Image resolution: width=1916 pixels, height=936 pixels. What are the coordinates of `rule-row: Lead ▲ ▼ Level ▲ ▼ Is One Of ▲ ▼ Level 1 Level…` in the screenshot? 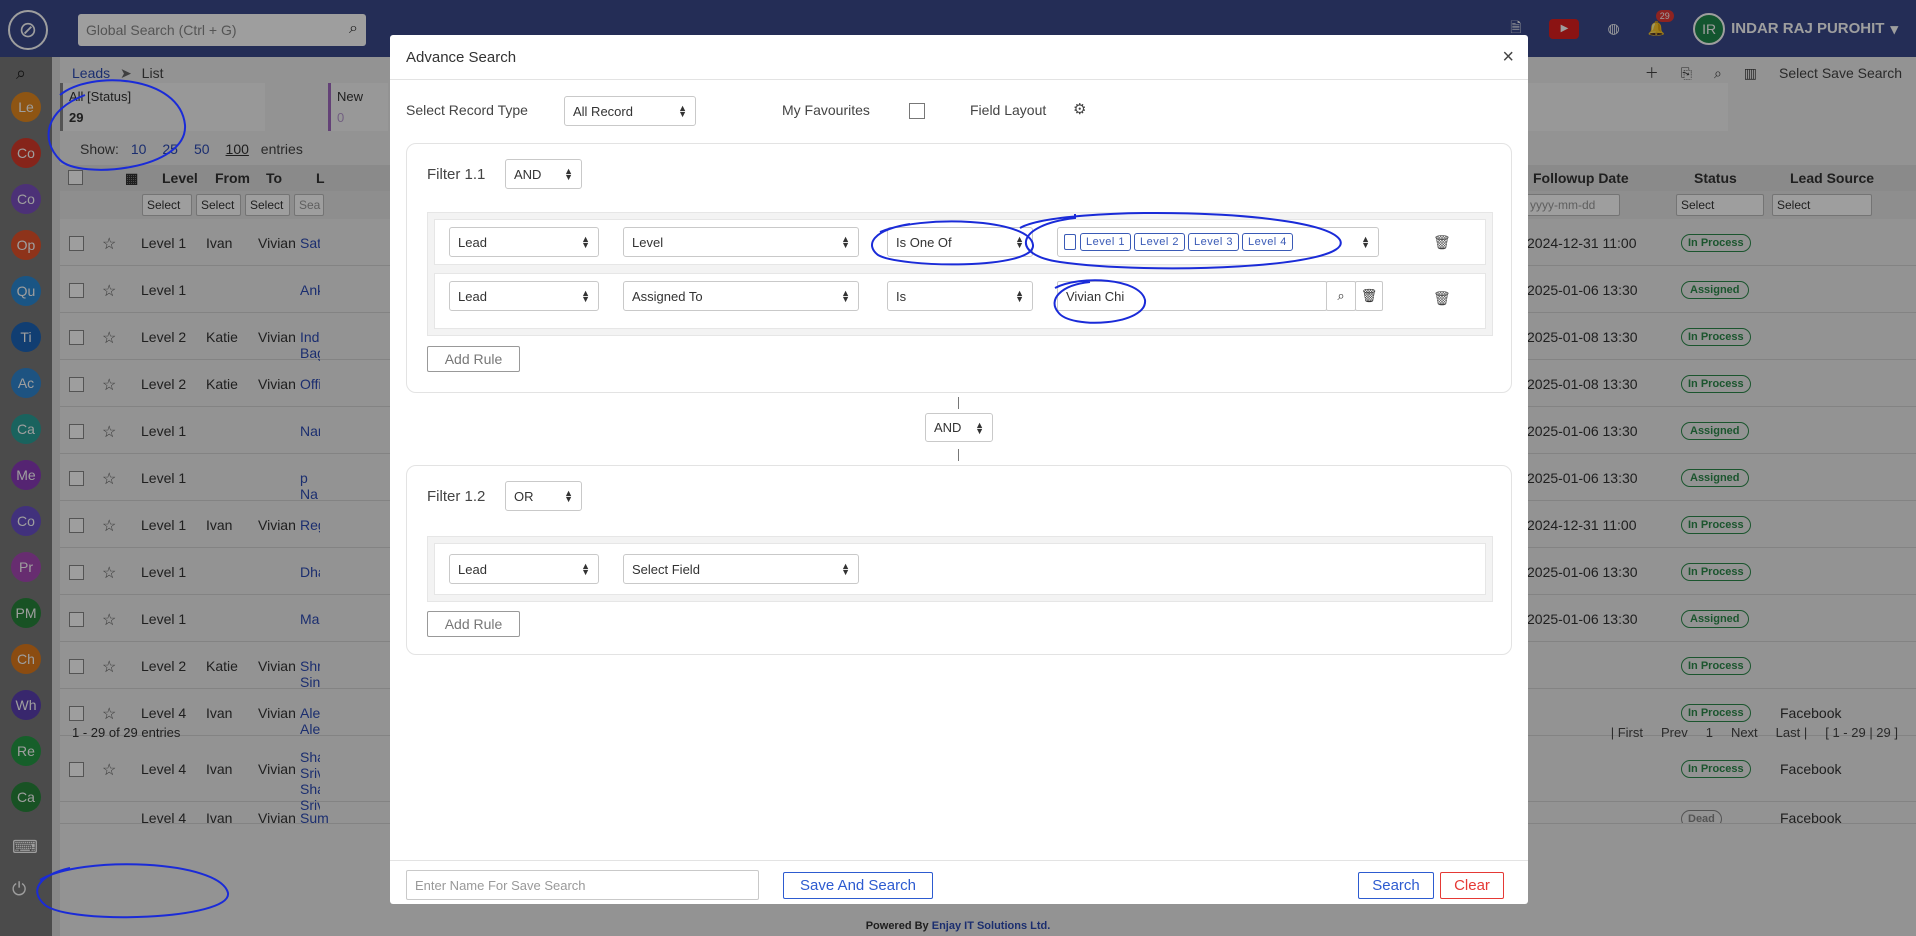 It's located at (960, 242).